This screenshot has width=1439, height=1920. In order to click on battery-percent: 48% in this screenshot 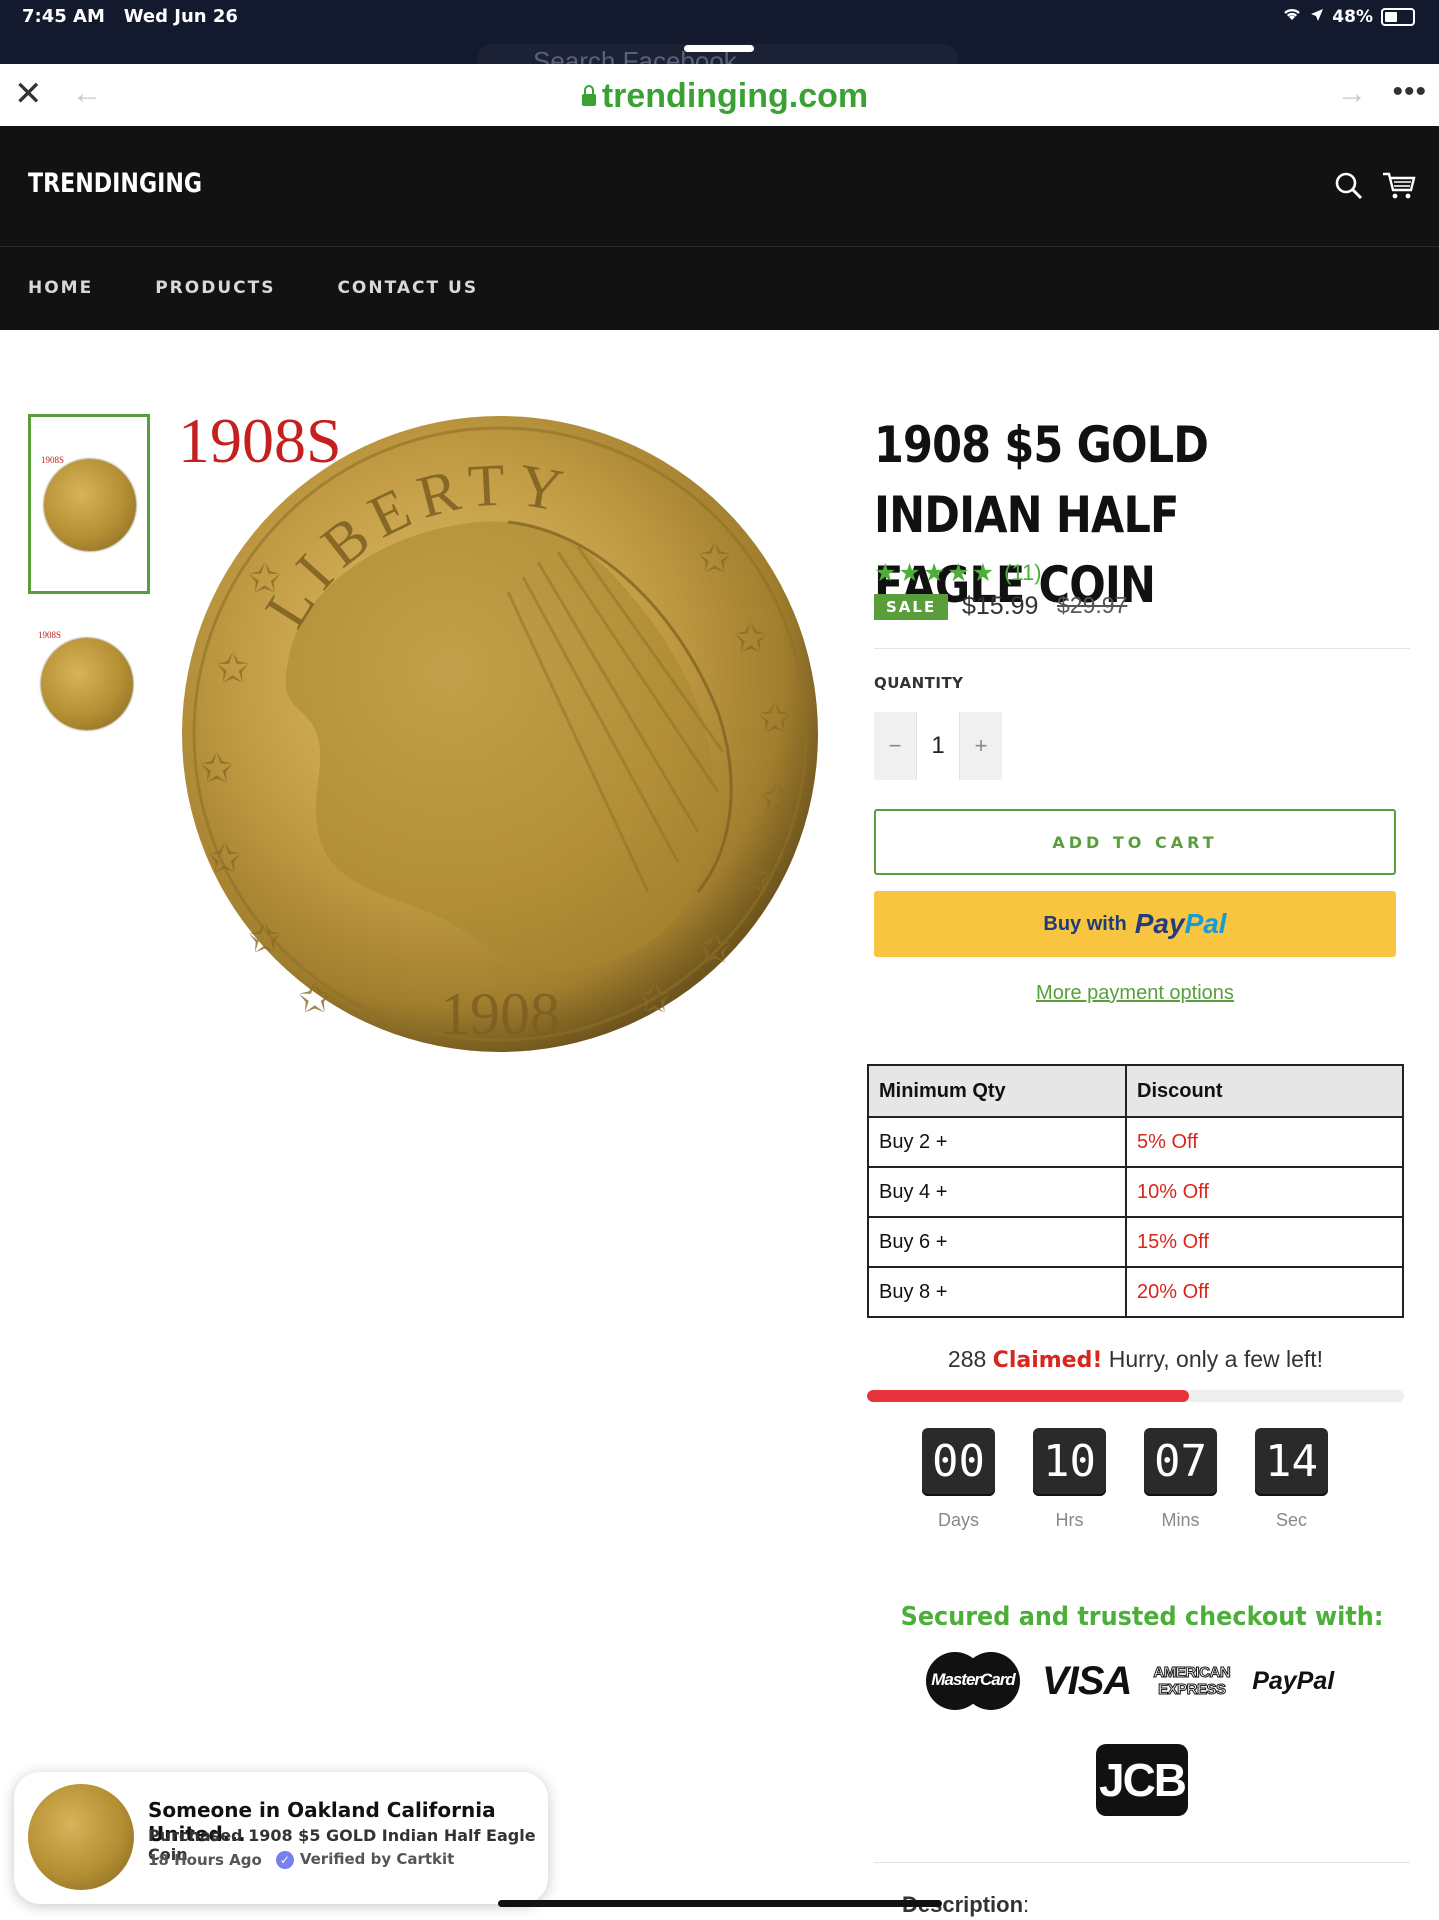, I will do `click(1352, 16)`.